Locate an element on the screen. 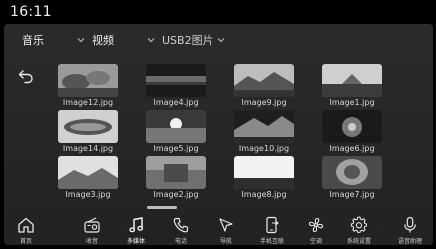 The width and height of the screenshot is (436, 249). dock-item-air-conditioning: 空调 is located at coordinates (316, 229).